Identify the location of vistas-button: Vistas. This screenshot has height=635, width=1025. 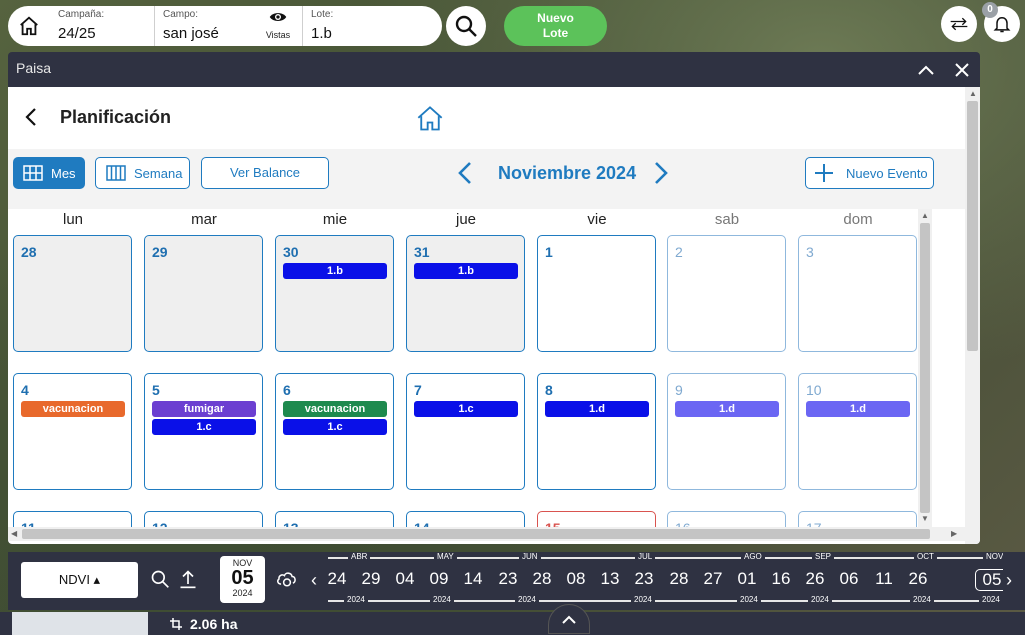
(278, 26).